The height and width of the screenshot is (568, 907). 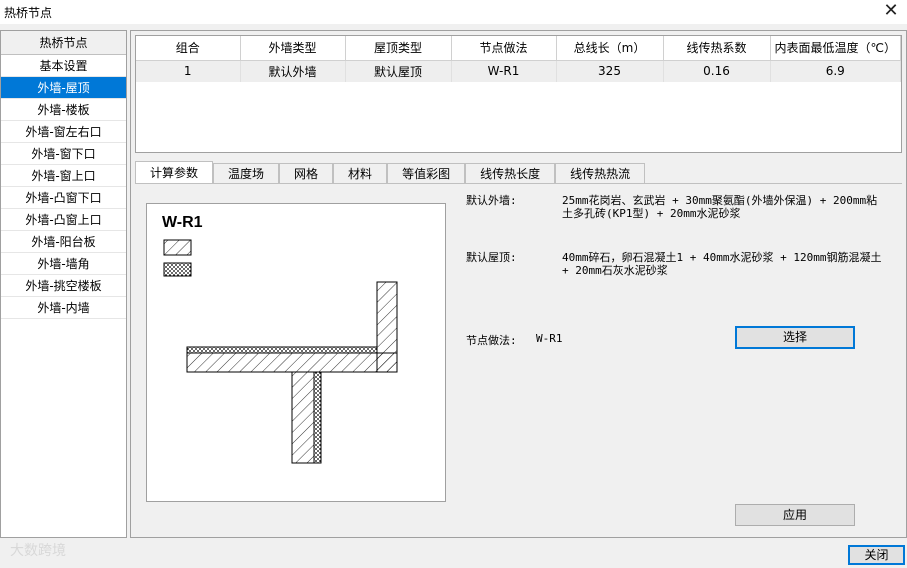 What do you see at coordinates (63, 198) in the screenshot?
I see `sidebar-item-bay-window-bottom: 外墙-凸窗下口` at bounding box center [63, 198].